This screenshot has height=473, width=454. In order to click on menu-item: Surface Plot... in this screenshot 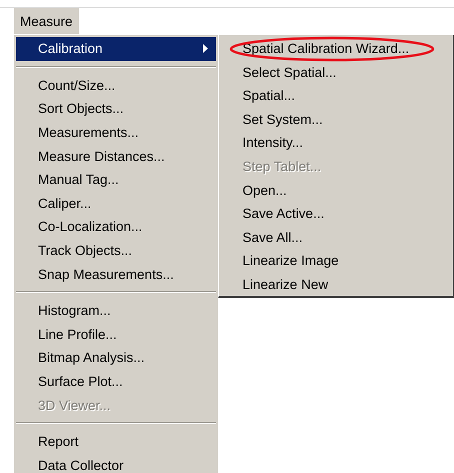, I will do `click(116, 382)`.